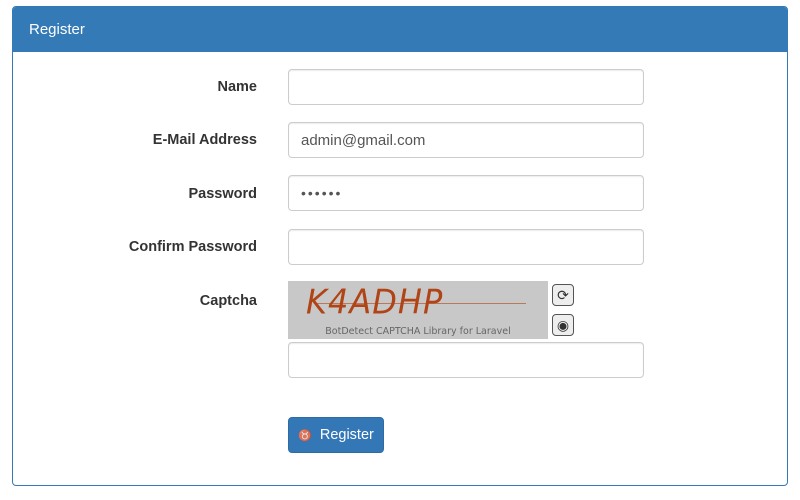  I want to click on user-icon: ♉, so click(305, 435).